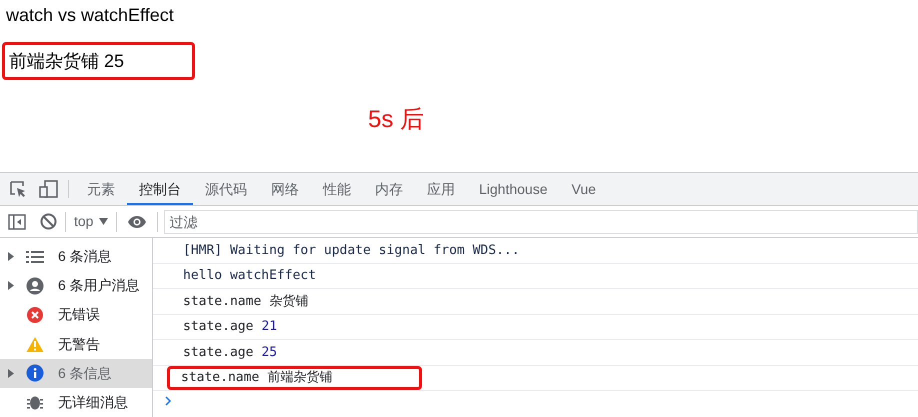  What do you see at coordinates (91, 221) in the screenshot?
I see `context-dropdown: top` at bounding box center [91, 221].